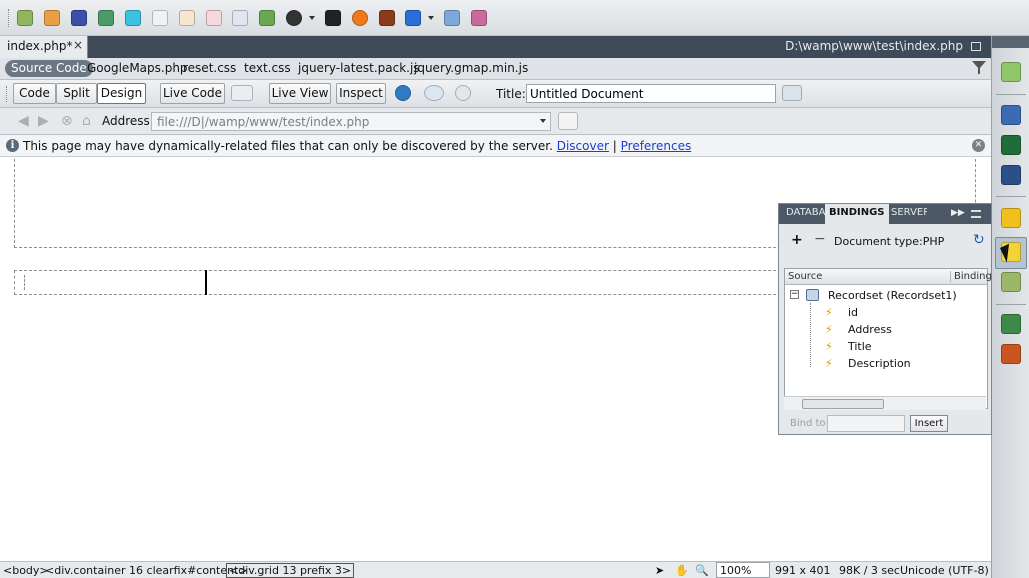 The image size is (1029, 578). I want to click on insert-panel-icon, so click(1011, 72).